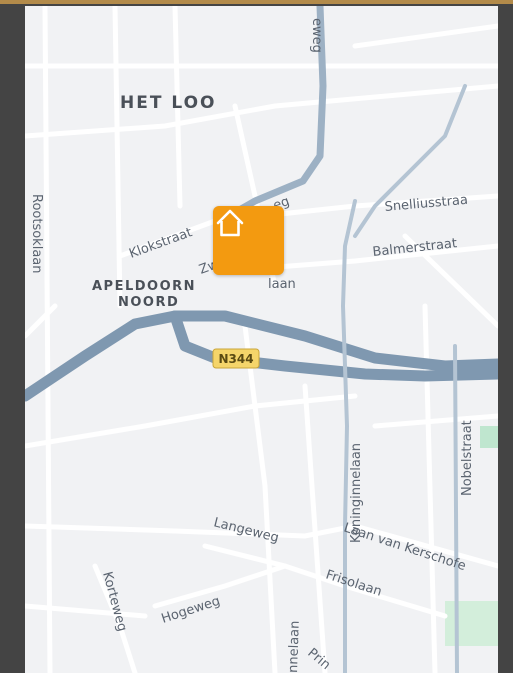 This screenshot has height=673, width=513. What do you see at coordinates (316, 35) in the screenshot?
I see `street-label: eweg` at bounding box center [316, 35].